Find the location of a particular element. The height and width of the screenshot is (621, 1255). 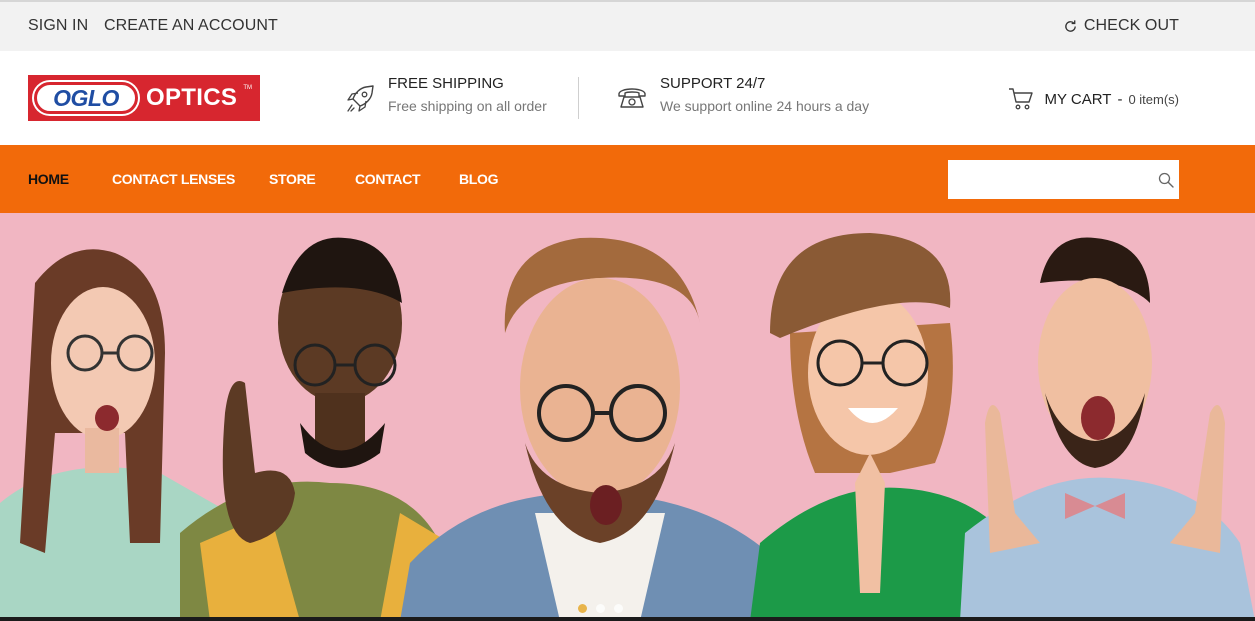

search-box is located at coordinates (1063, 179).